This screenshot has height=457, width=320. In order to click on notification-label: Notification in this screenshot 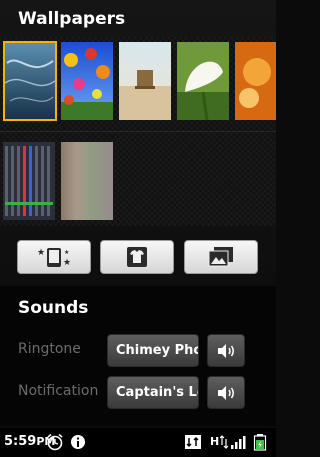, I will do `click(58, 391)`.